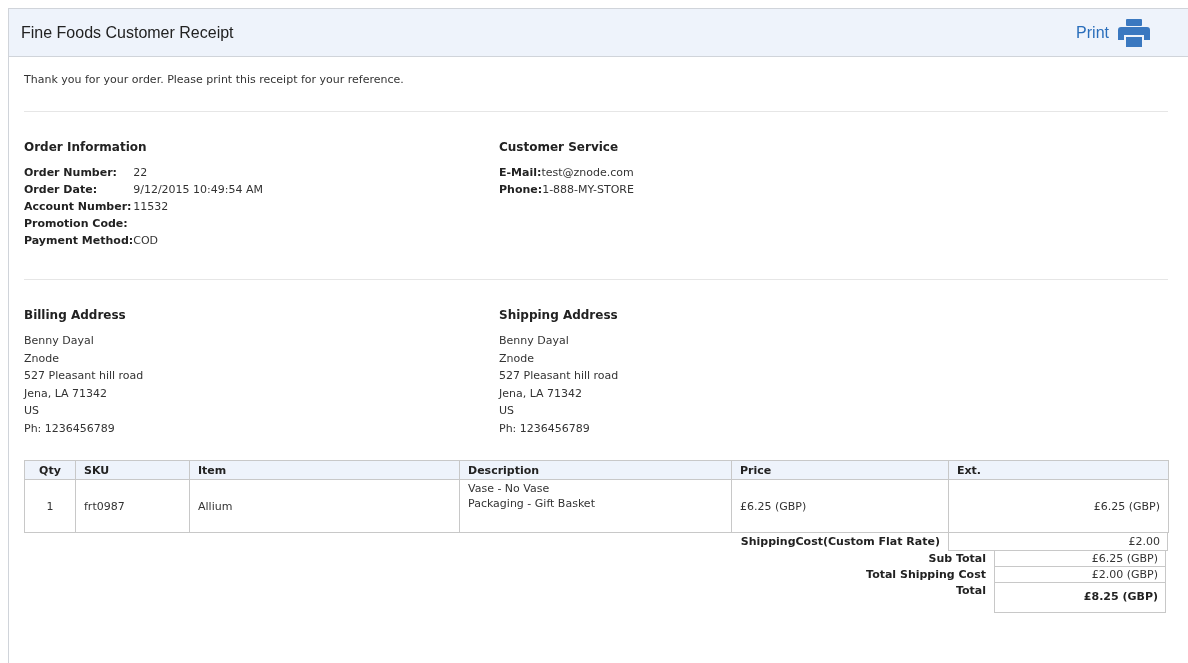 The width and height of the screenshot is (1188, 663). Describe the element at coordinates (1080, 598) in the screenshot. I see `total-value: £8.25 (GBP)` at that location.